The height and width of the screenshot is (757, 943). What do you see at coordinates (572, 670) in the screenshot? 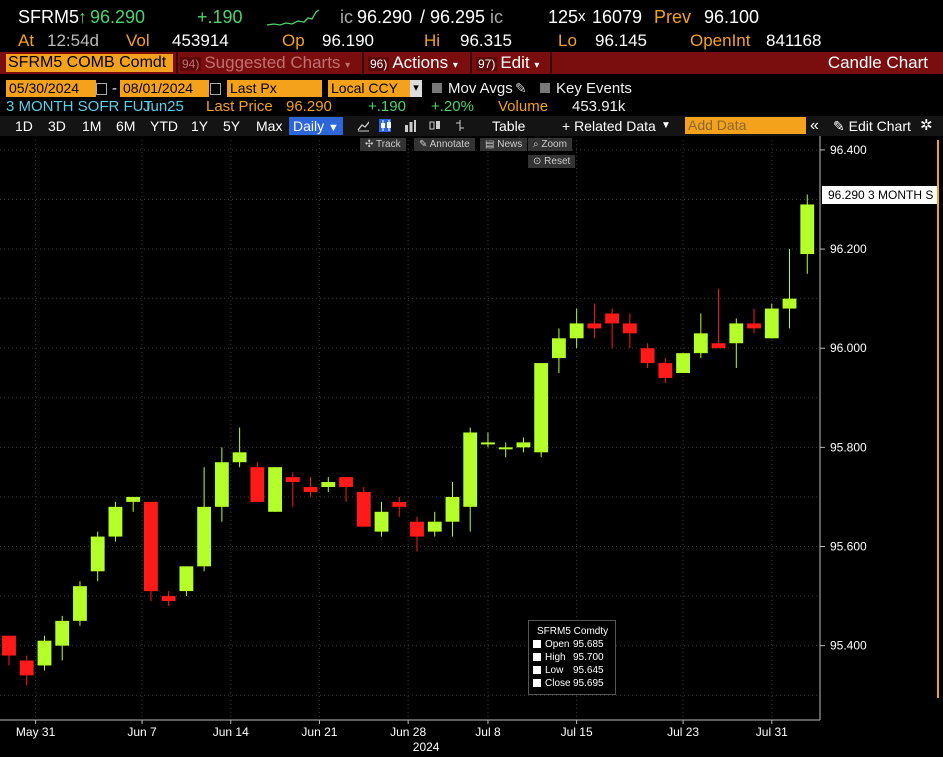
I see `legend-row: Low 95.645` at bounding box center [572, 670].